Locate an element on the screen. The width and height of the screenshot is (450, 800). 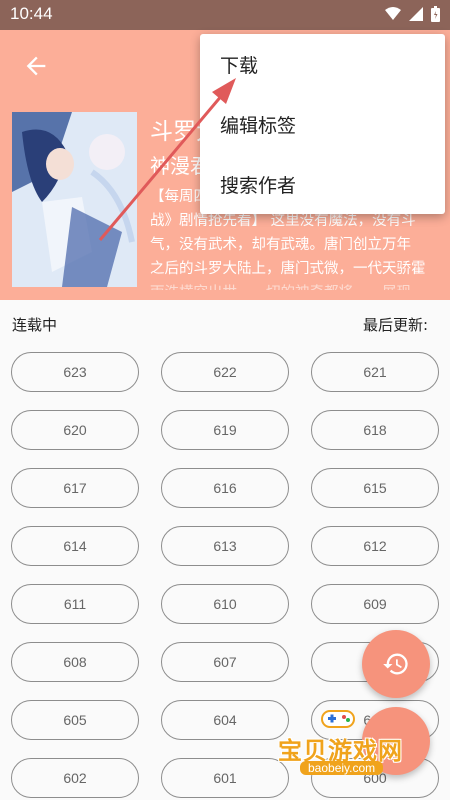
gamepad-icon is located at coordinates (338, 719).